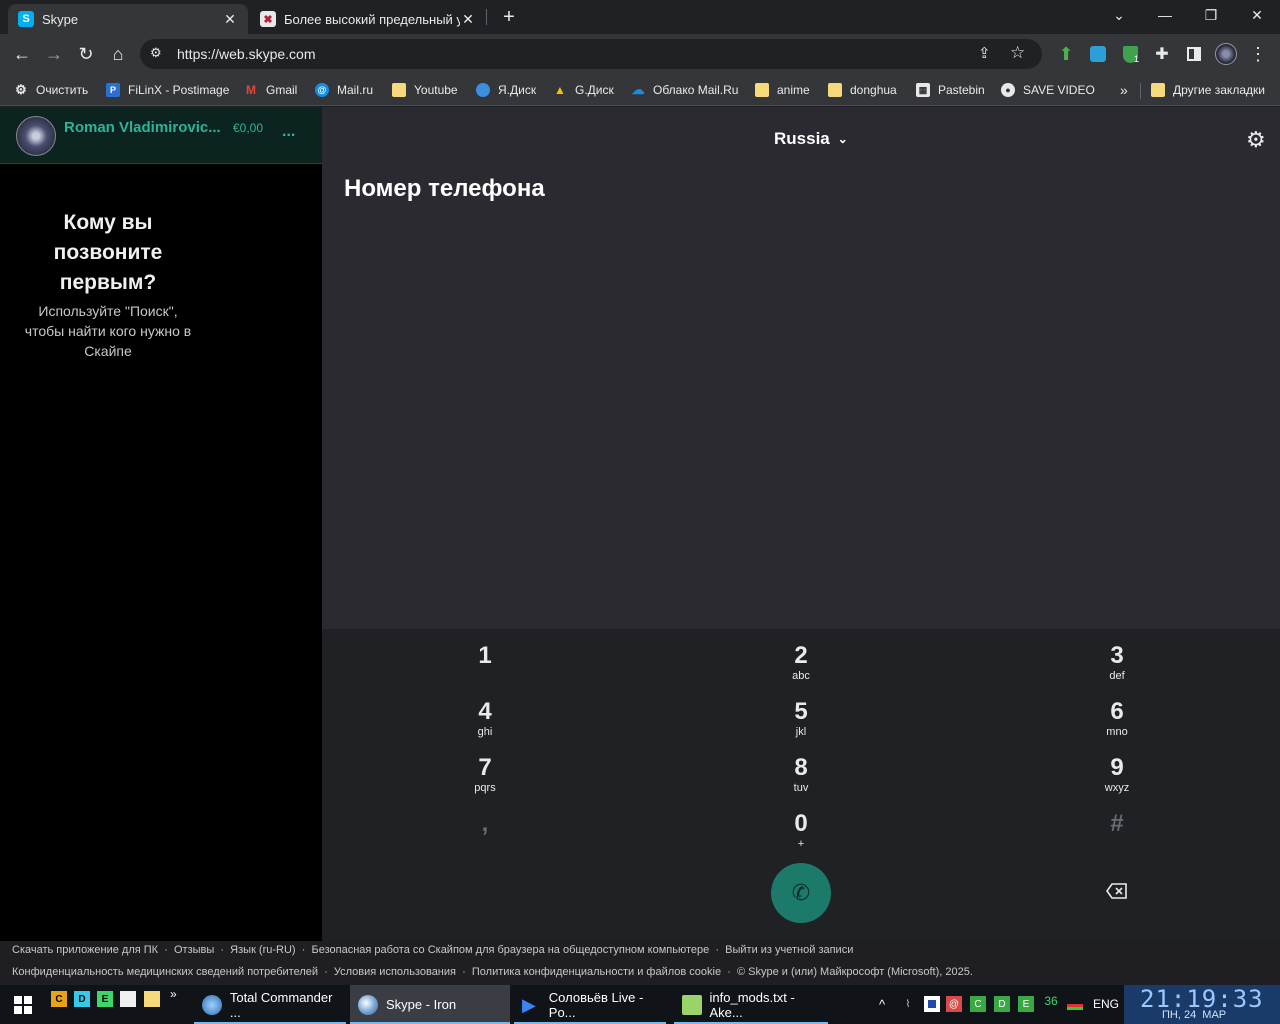  I want to click on close-window-icon: ✕, so click(1257, 15).